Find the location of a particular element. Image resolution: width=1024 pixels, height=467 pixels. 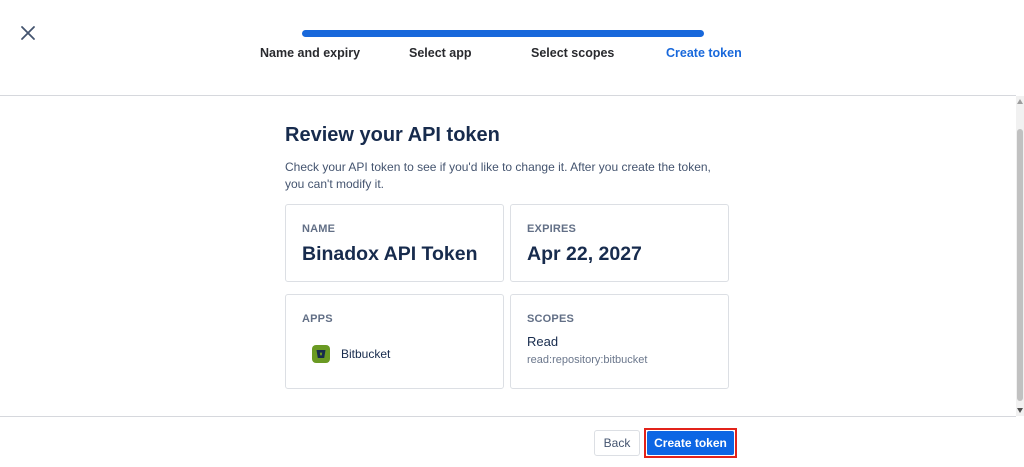

close-button is located at coordinates (28, 33).